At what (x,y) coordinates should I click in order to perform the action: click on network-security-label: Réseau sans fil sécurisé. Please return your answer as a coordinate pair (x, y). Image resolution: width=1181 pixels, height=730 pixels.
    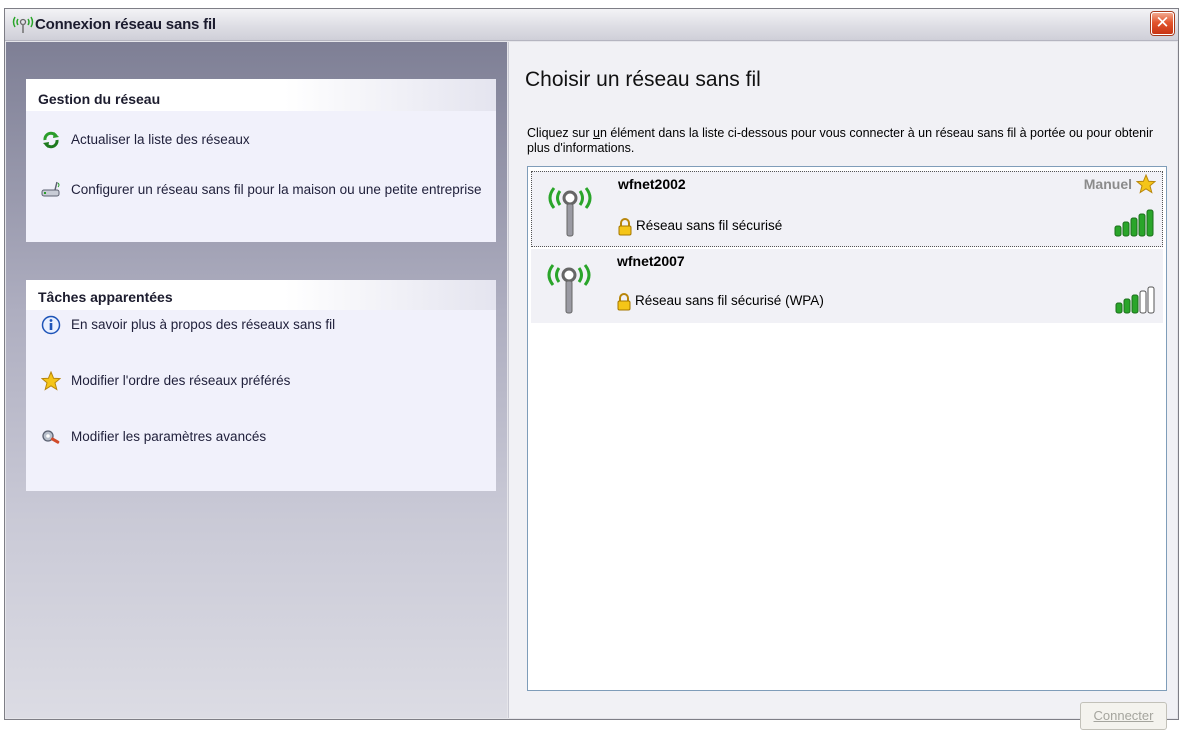
    Looking at the image, I should click on (709, 225).